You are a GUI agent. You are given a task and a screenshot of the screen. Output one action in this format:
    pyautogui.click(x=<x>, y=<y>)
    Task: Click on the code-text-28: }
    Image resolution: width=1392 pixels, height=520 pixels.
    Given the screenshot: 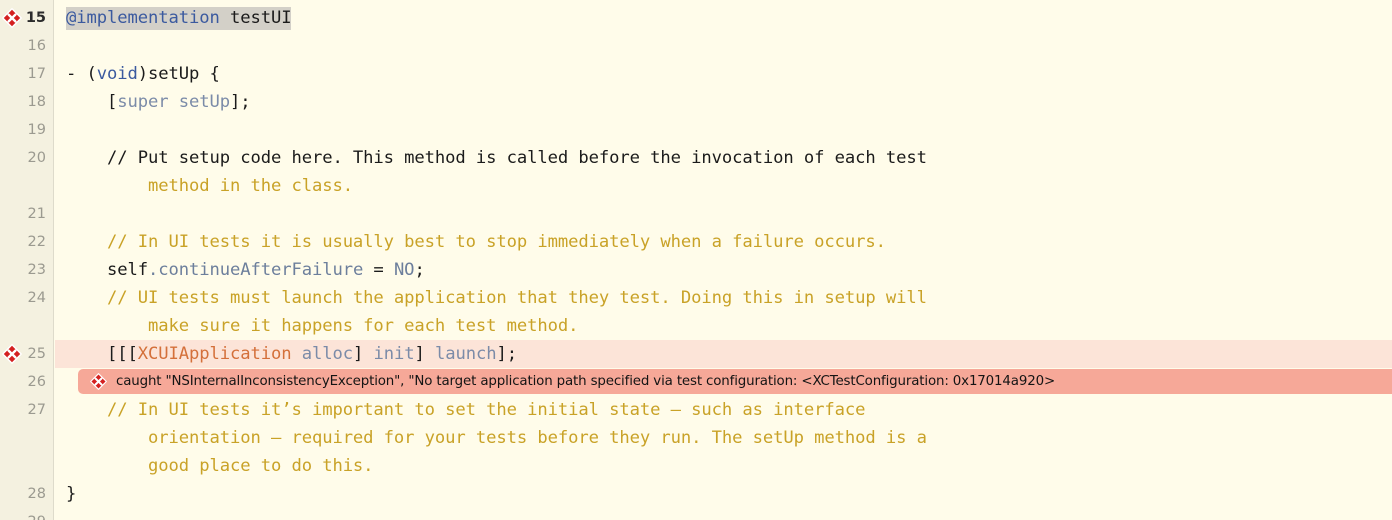 What is the action you would take?
    pyautogui.click(x=71, y=494)
    